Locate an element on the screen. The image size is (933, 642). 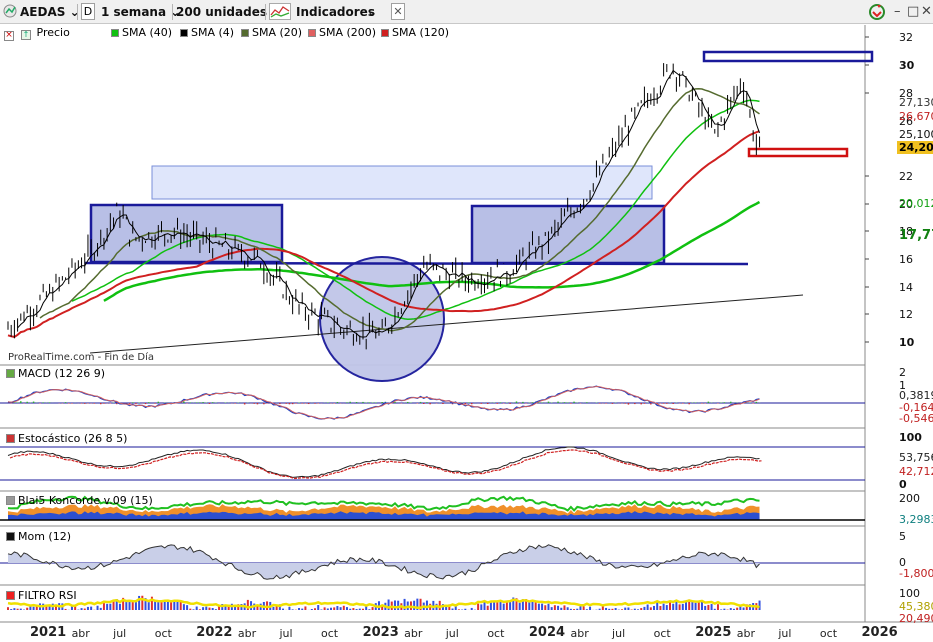
watermark: ProRealTime.com - Fin de Día is located at coordinates (81, 357).